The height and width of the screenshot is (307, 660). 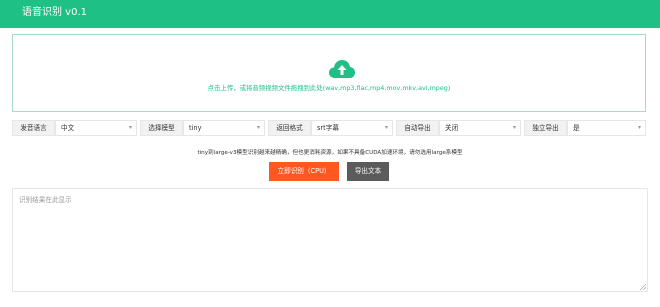 What do you see at coordinates (224, 128) in the screenshot?
I see `model-select: tiny ▾` at bounding box center [224, 128].